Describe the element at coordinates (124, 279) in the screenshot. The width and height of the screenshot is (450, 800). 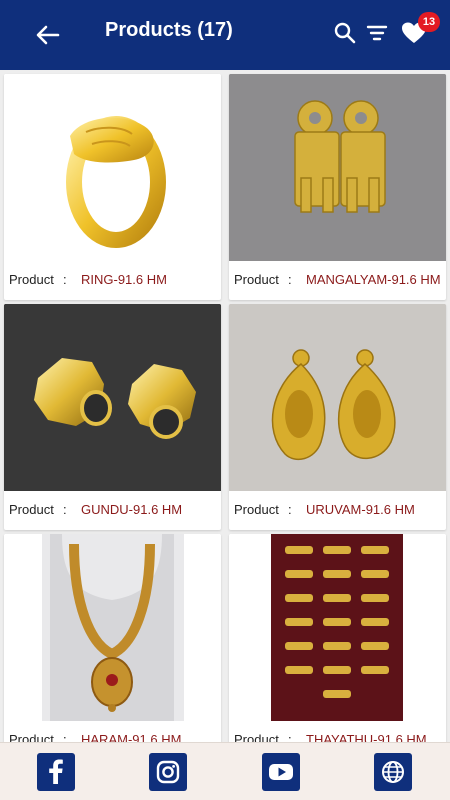
I see `product-name: RING-91.6 HM` at that location.